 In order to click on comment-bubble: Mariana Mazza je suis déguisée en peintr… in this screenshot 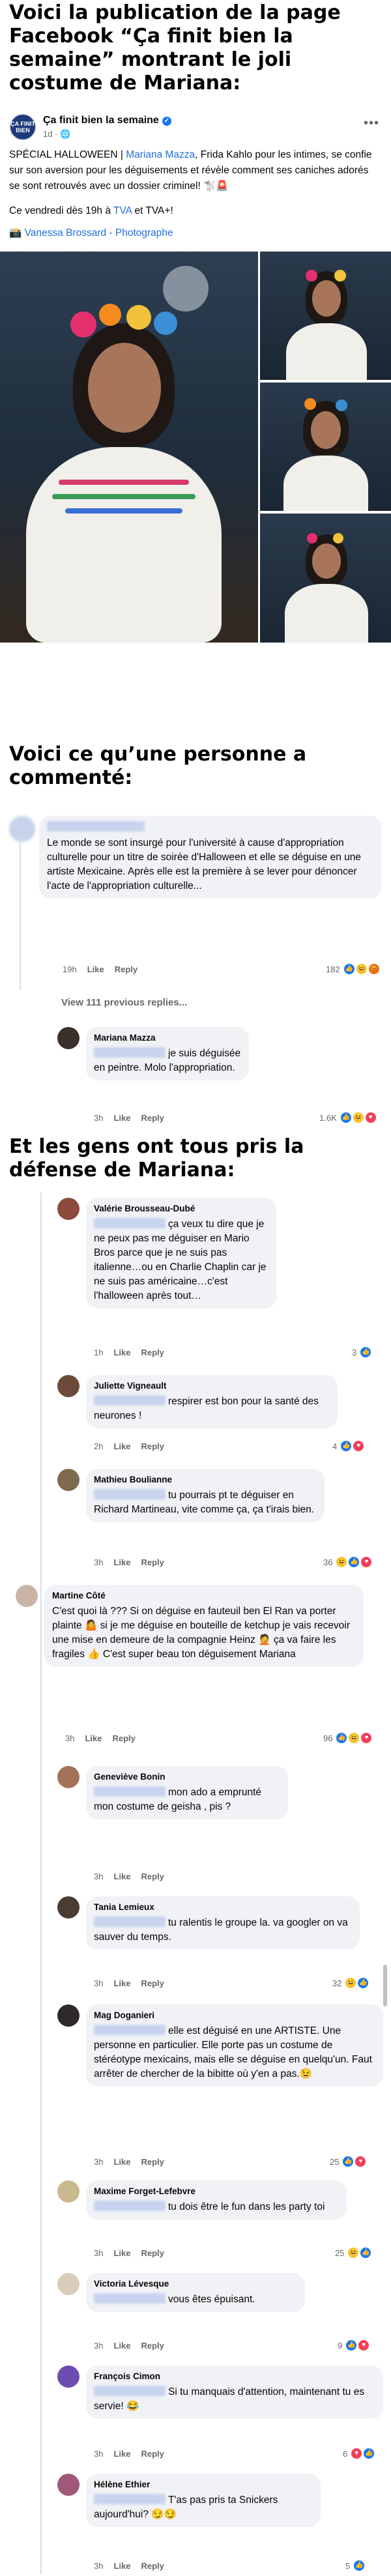, I will do `click(167, 1053)`.